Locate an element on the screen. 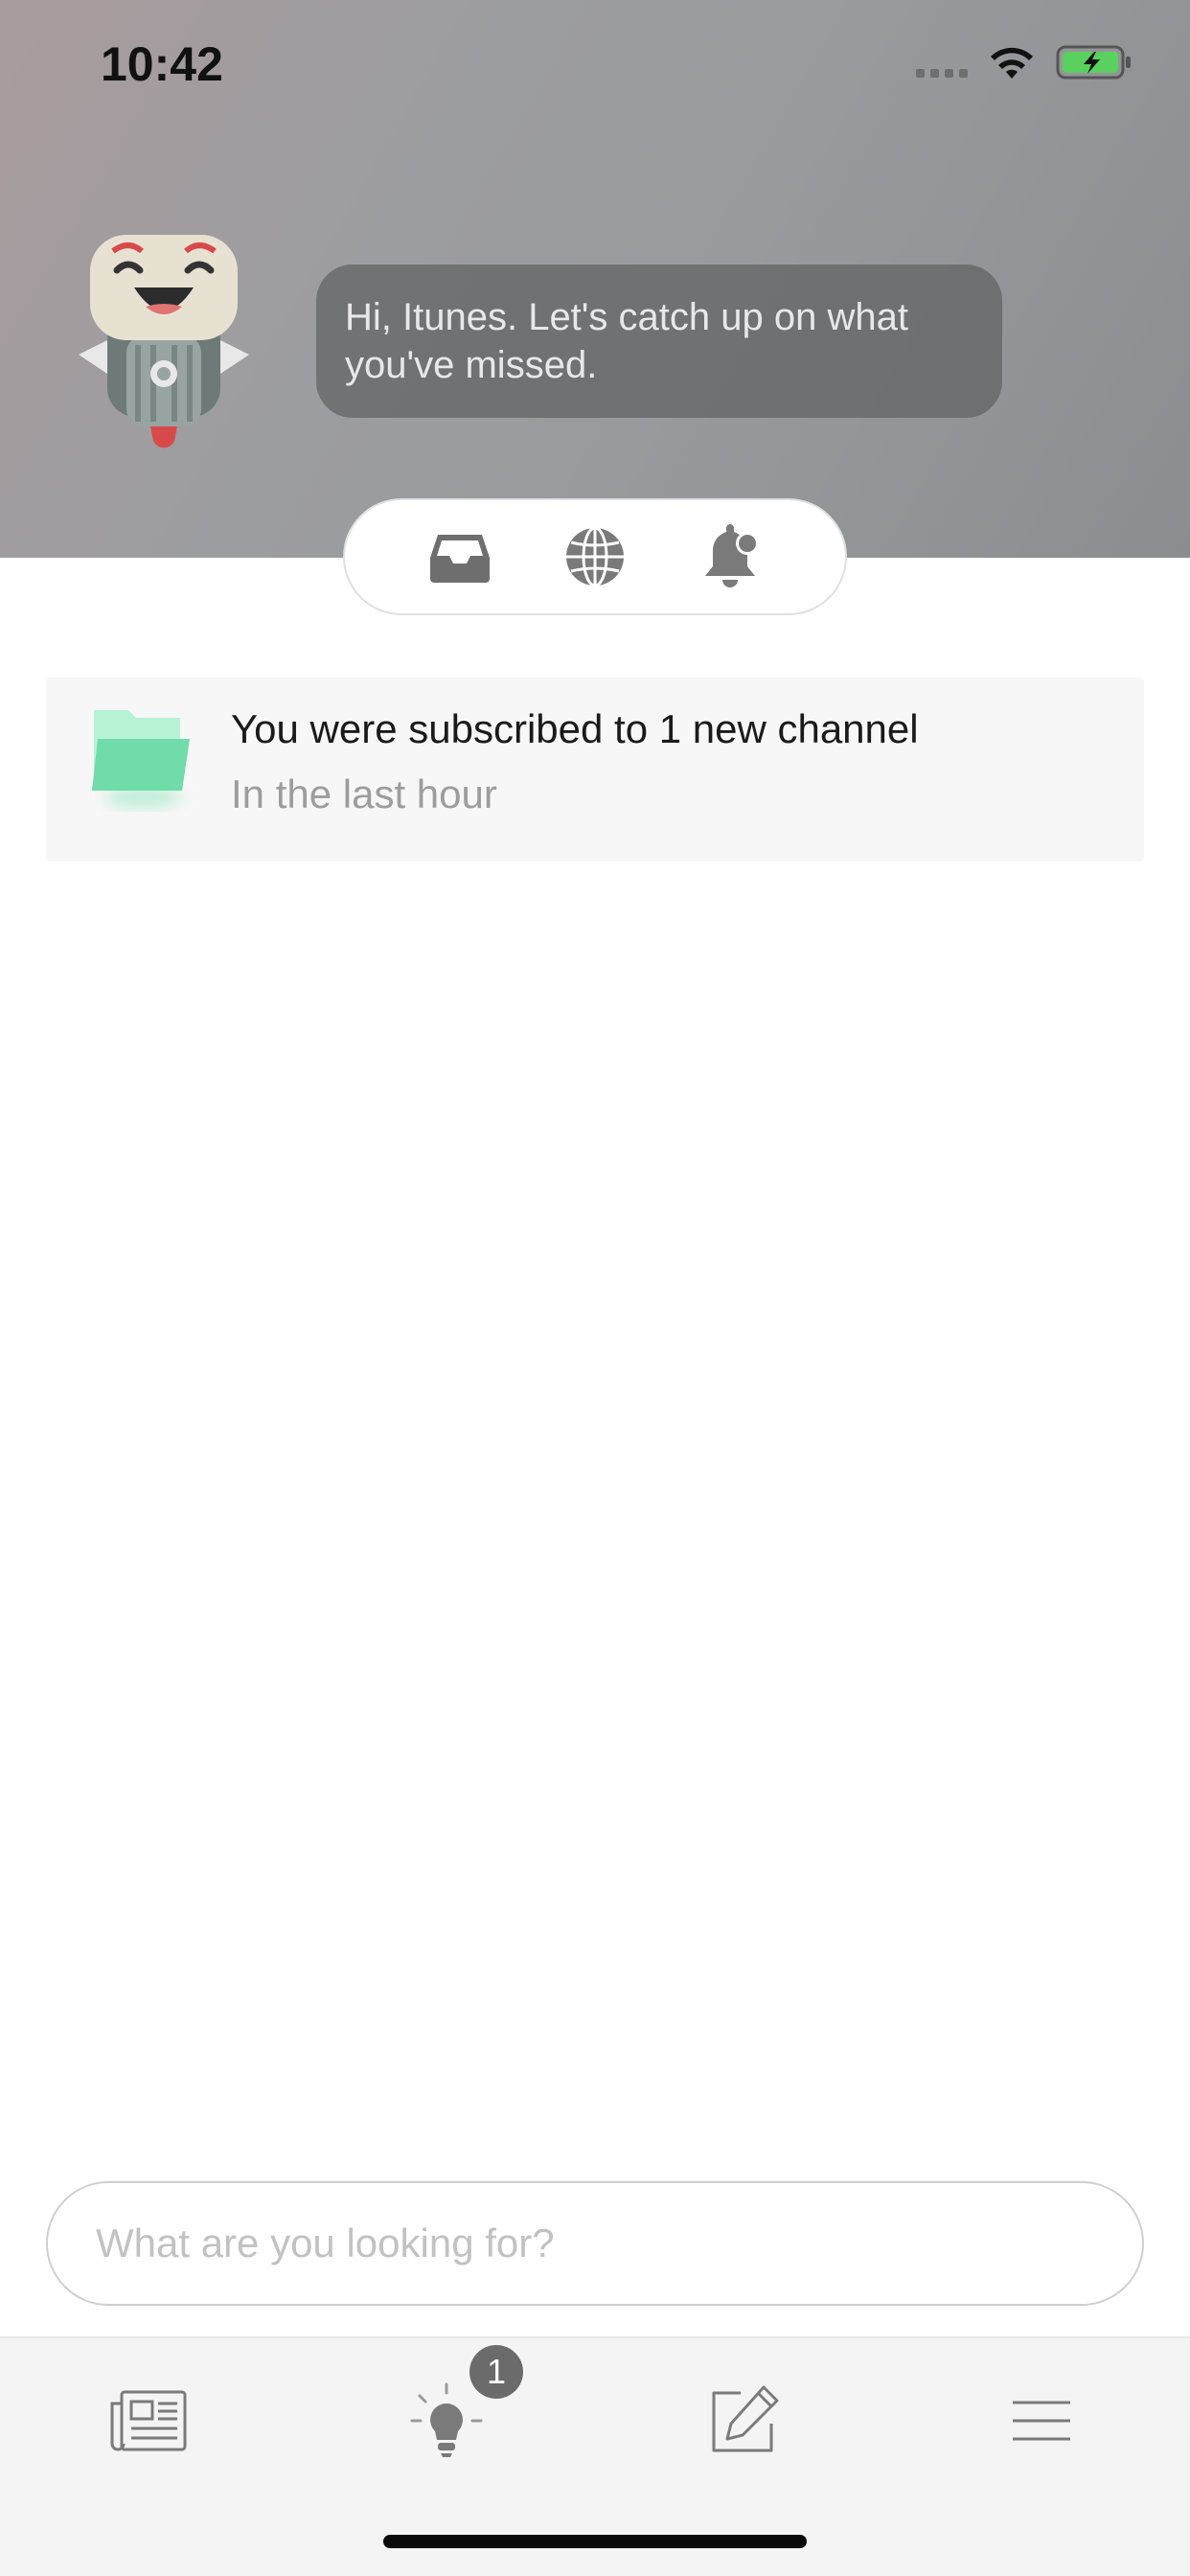  tab-news is located at coordinates (148, 2421).